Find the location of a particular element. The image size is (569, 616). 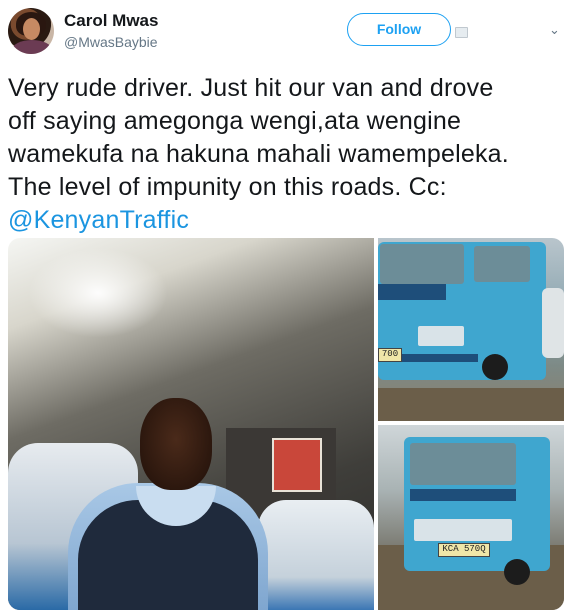

plate: KCA 570Q is located at coordinates (464, 550).